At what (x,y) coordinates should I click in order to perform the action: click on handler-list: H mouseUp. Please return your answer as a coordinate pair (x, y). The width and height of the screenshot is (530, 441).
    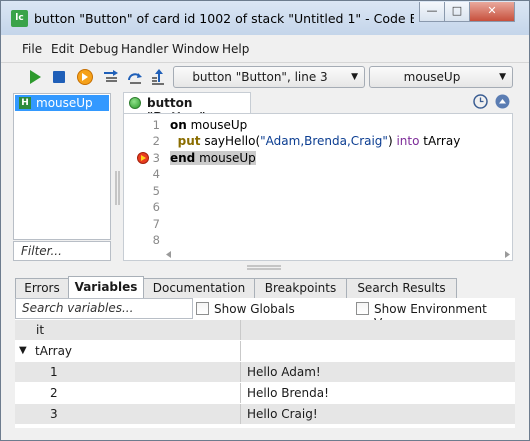
    Looking at the image, I should click on (62, 166).